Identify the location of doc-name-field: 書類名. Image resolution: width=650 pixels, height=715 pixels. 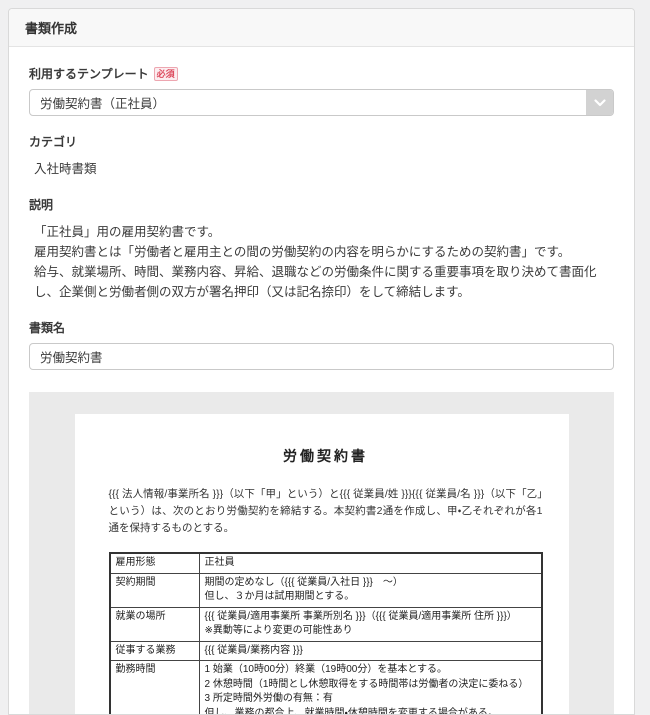
(321, 344).